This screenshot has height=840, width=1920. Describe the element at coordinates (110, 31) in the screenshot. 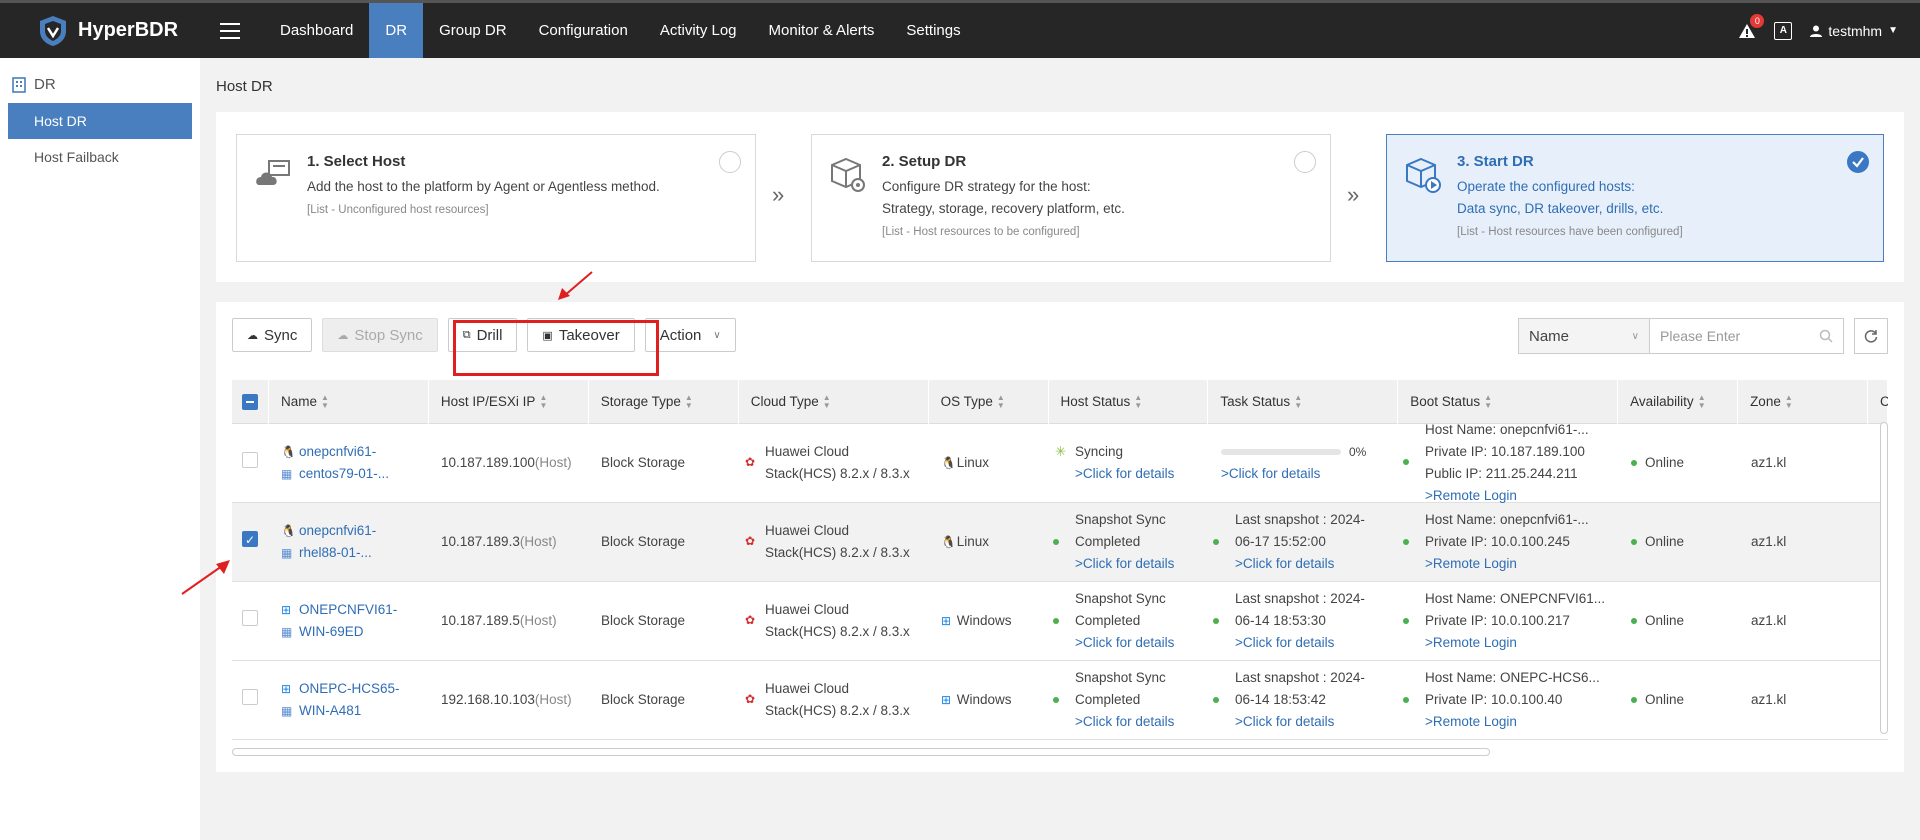

I see `brand-logo: HyperBDR` at that location.